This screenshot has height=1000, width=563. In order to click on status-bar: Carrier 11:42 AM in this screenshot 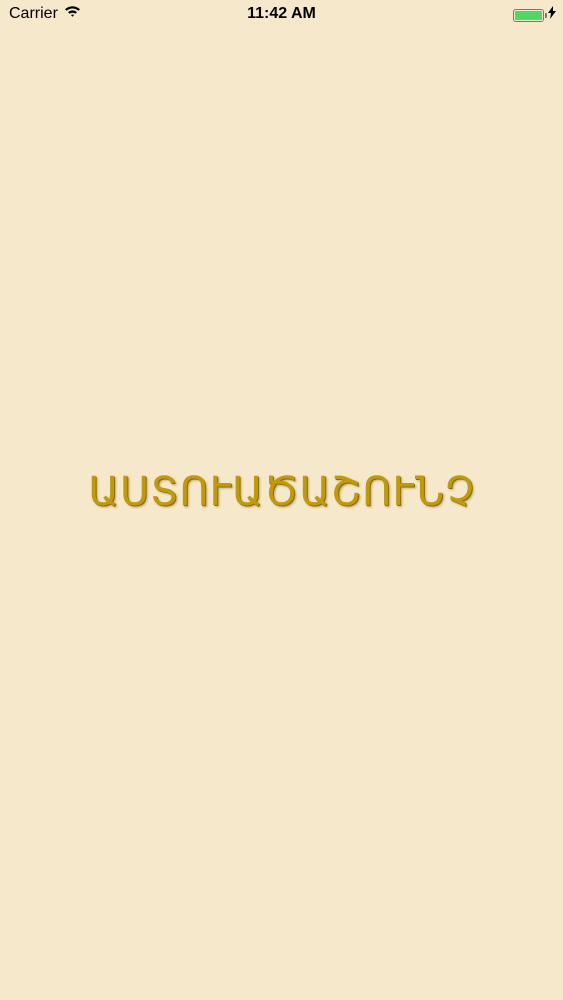, I will do `click(281, 14)`.